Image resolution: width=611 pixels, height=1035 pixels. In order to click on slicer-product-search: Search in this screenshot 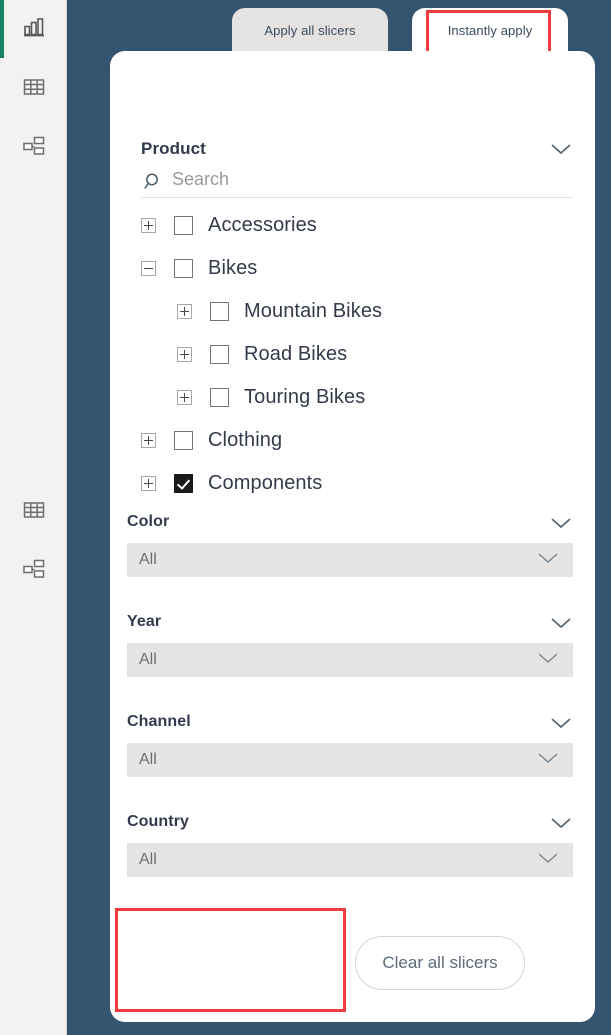, I will do `click(357, 183)`.